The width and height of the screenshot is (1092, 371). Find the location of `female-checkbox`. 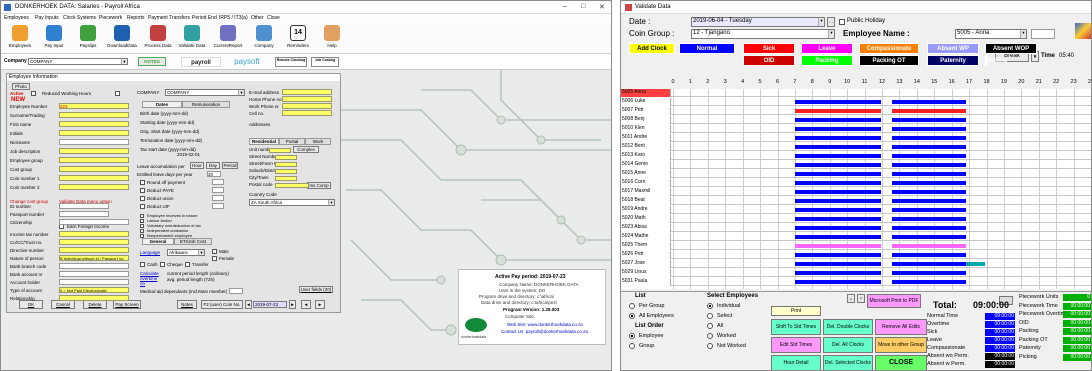

female-checkbox is located at coordinates (214, 258).